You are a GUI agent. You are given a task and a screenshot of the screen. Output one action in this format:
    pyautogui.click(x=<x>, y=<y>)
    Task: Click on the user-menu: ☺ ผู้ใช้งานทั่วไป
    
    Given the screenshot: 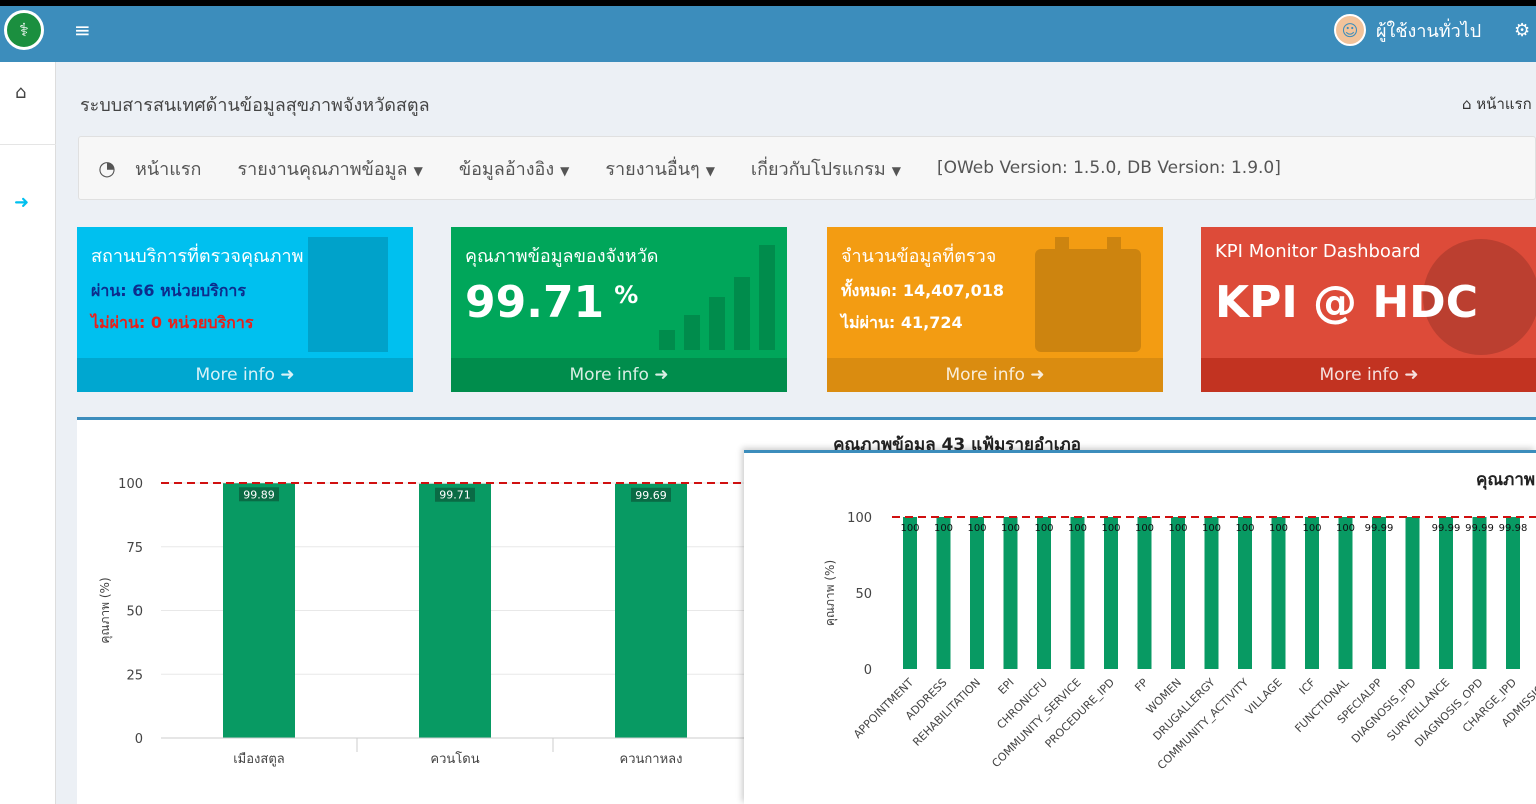 What is the action you would take?
    pyautogui.click(x=1407, y=30)
    